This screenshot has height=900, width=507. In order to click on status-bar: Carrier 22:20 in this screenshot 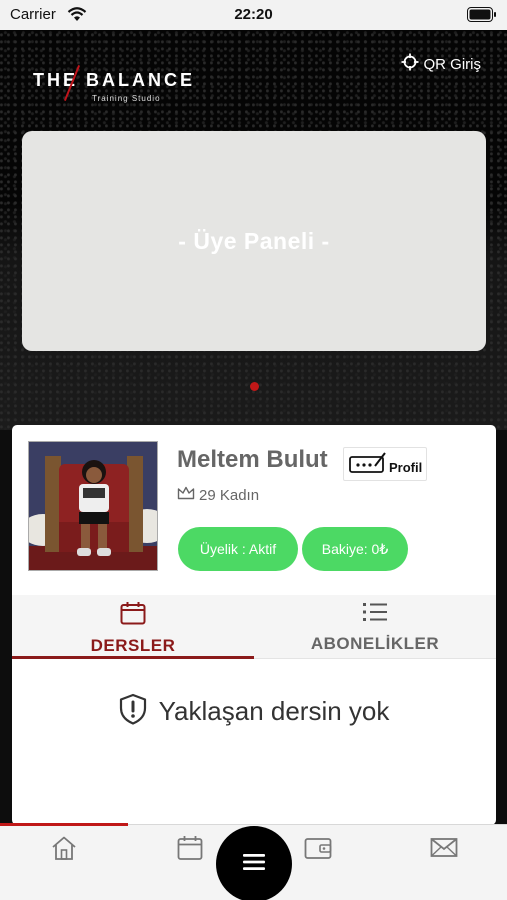, I will do `click(253, 15)`.